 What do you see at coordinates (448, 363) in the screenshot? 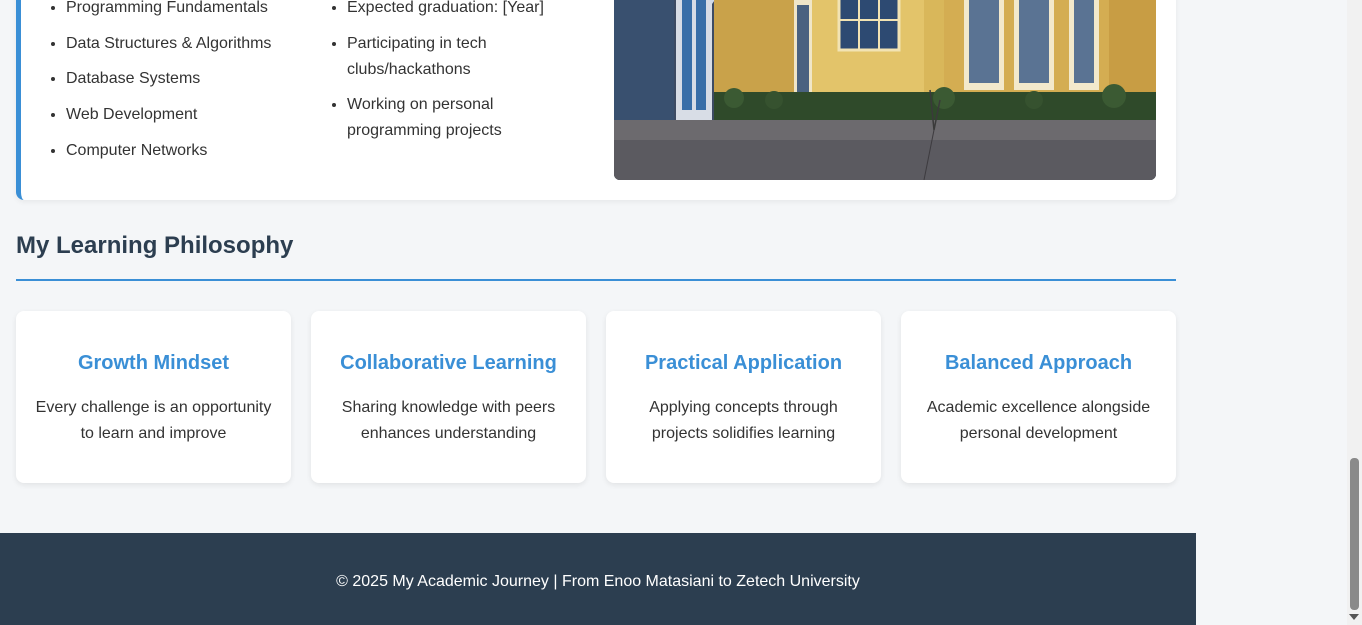
I see `card-title: Collaborative Learning` at bounding box center [448, 363].